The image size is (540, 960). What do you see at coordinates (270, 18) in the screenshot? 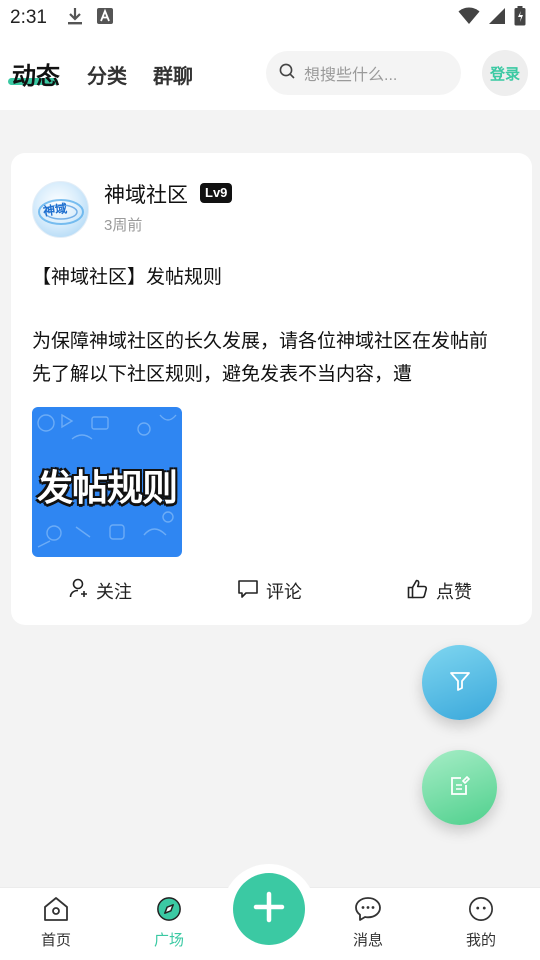
I see `status-bar: 2:31` at bounding box center [270, 18].